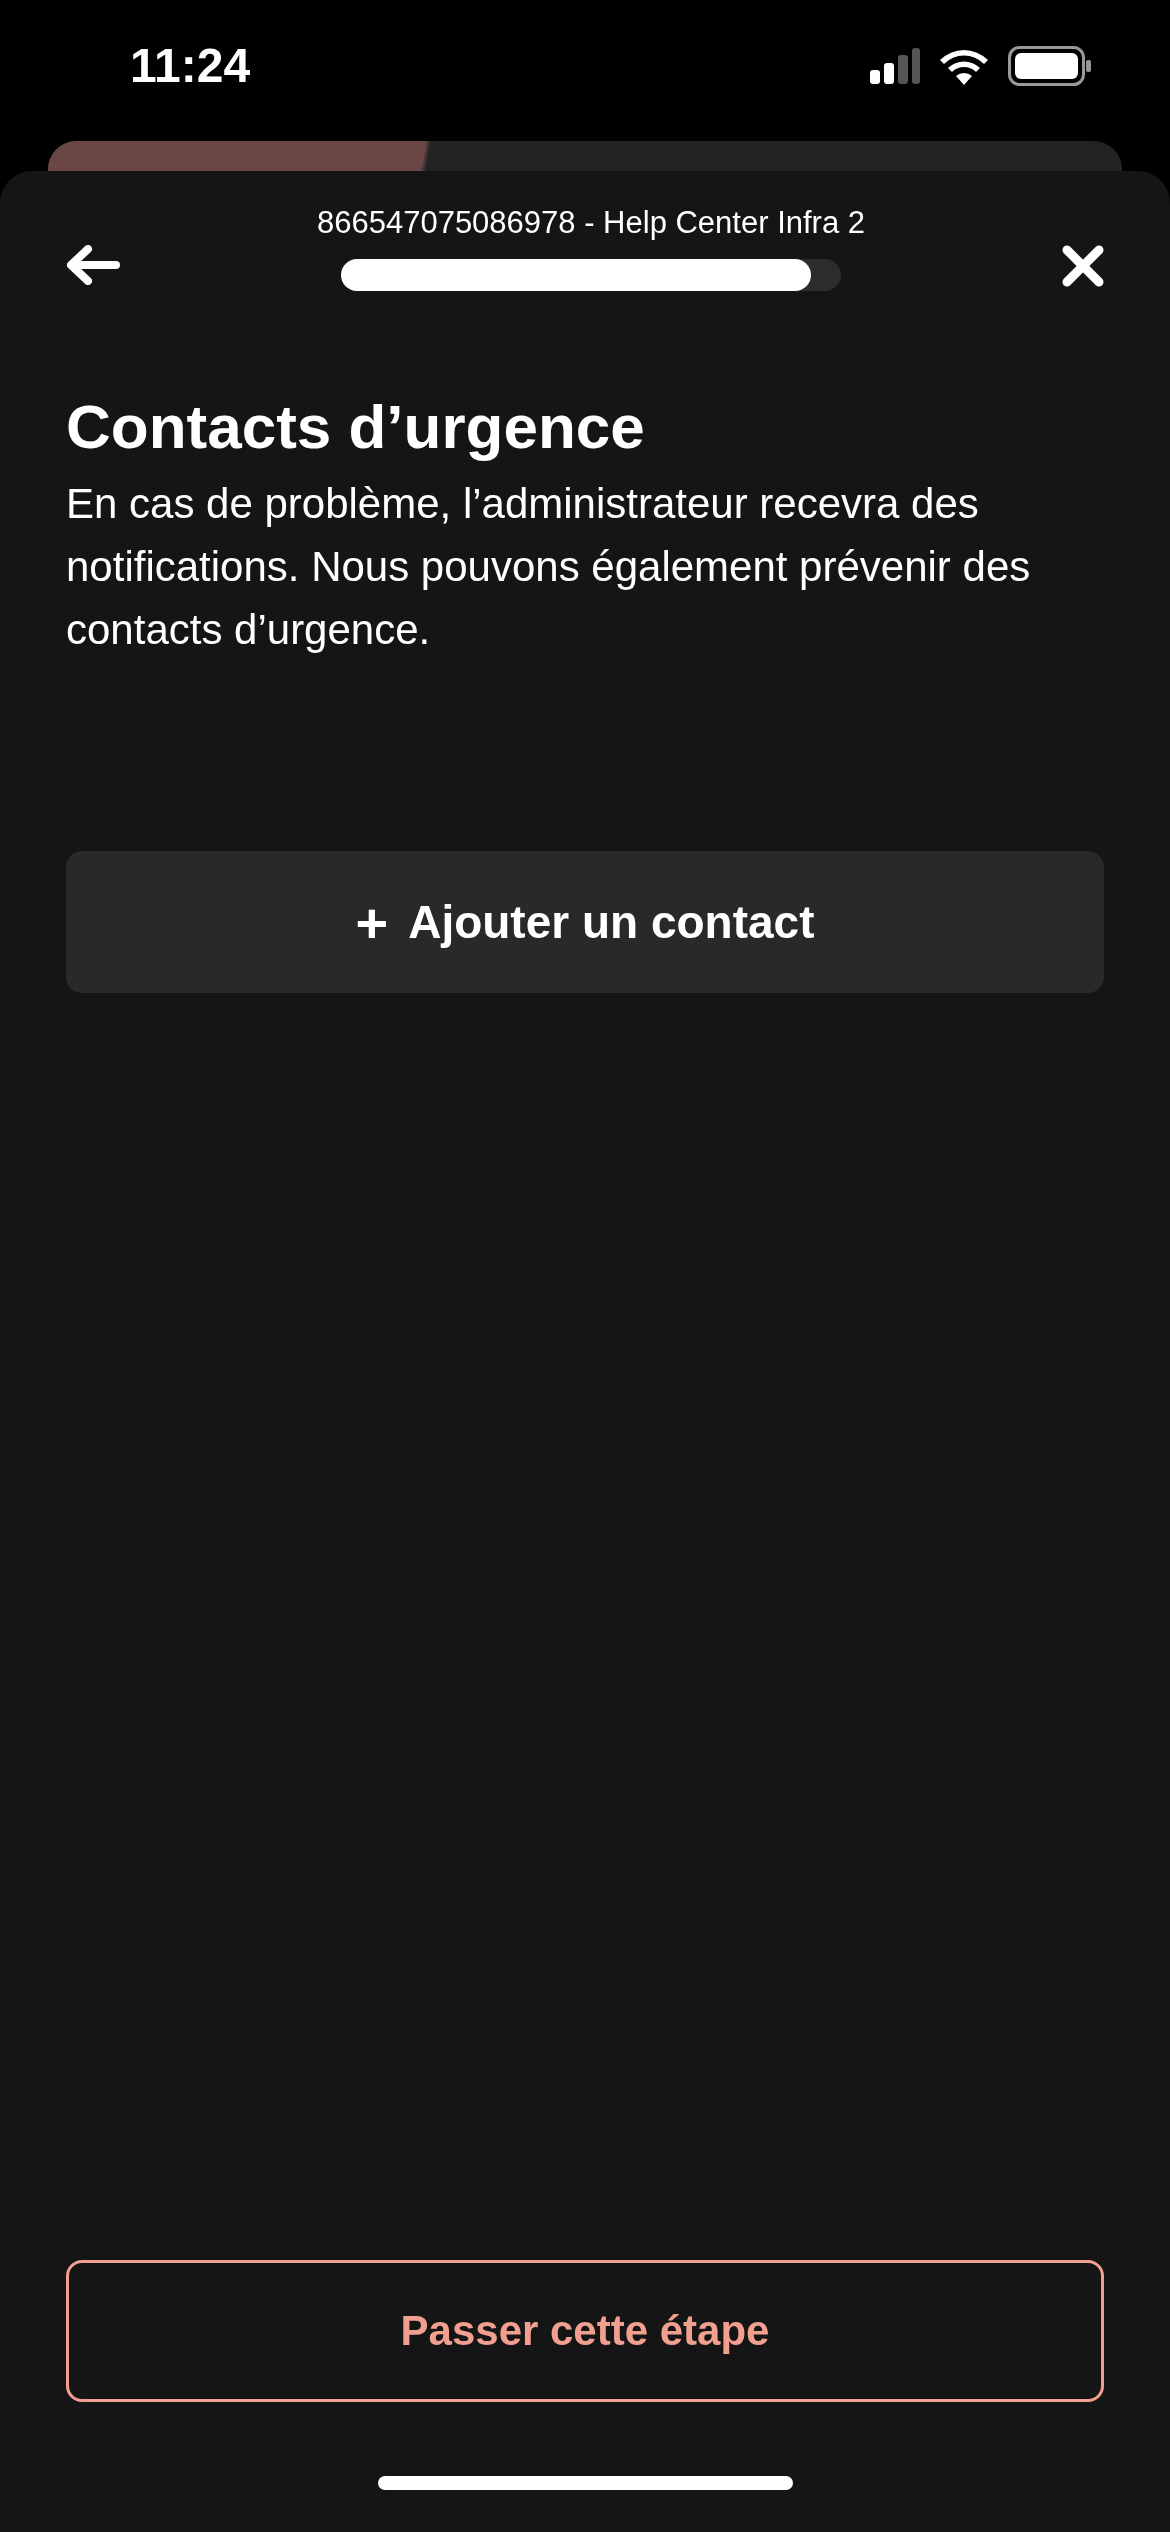  I want to click on close-icon, so click(1083, 266).